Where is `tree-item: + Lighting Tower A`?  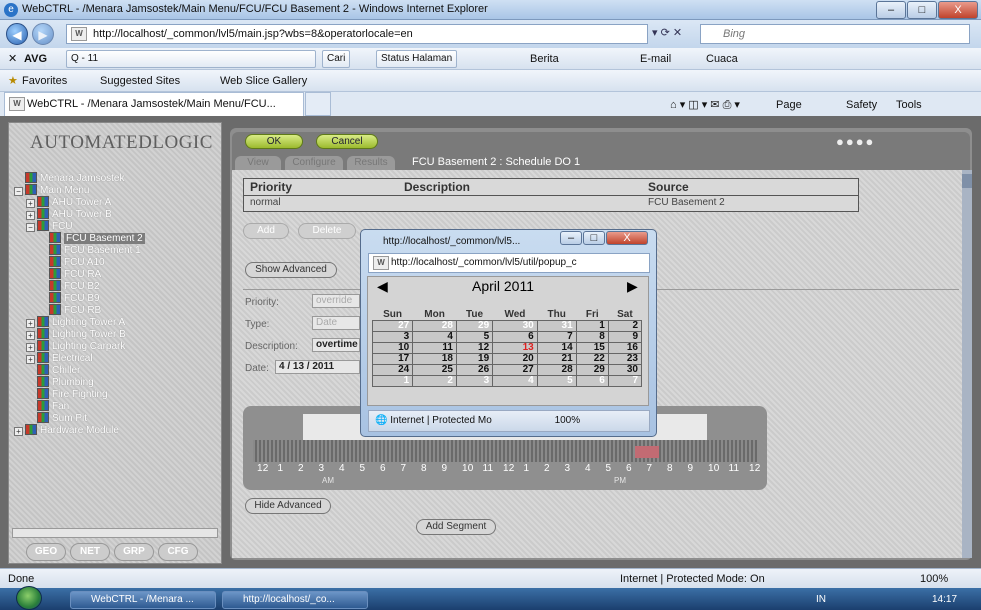
tree-item: + Lighting Tower A is located at coordinates (112, 322).